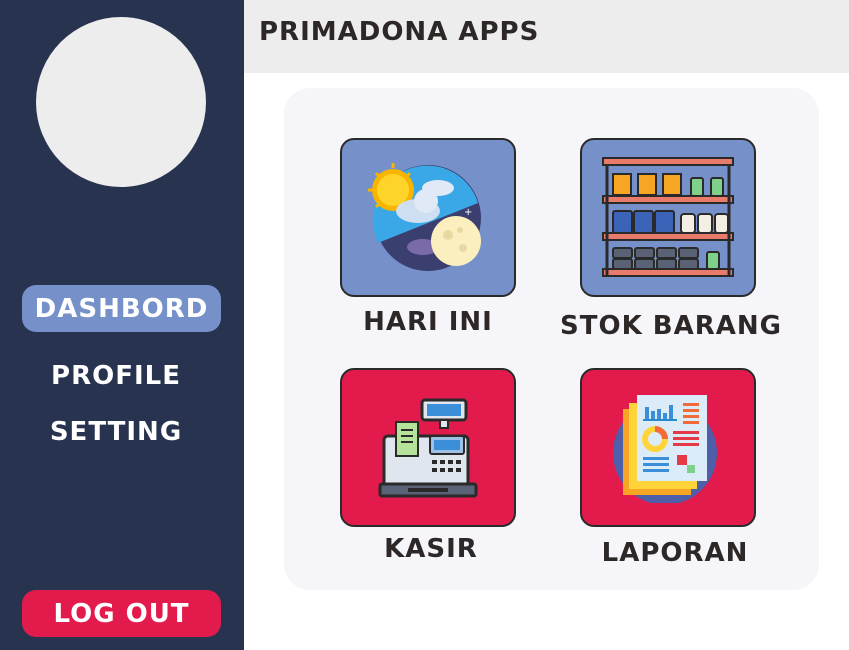 This screenshot has width=849, height=650. I want to click on tile-stok-barang, so click(668, 217).